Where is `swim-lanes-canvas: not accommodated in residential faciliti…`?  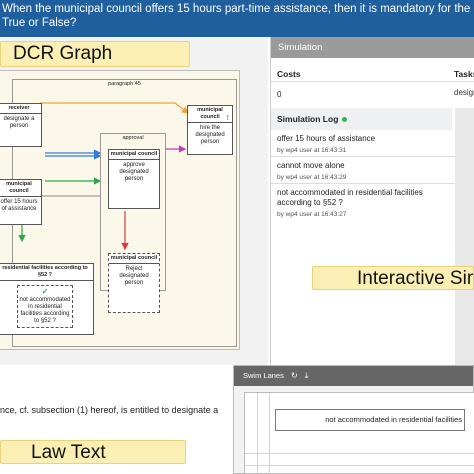
swim-lanes-canvas: not accommodated in residential faciliti… is located at coordinates (359, 433).